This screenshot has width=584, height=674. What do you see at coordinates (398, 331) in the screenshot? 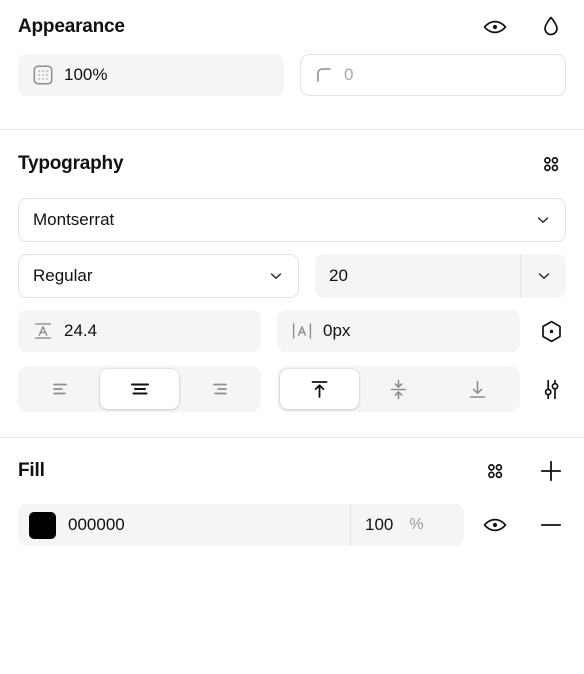
I see `letter-spacing-field: 0px` at bounding box center [398, 331].